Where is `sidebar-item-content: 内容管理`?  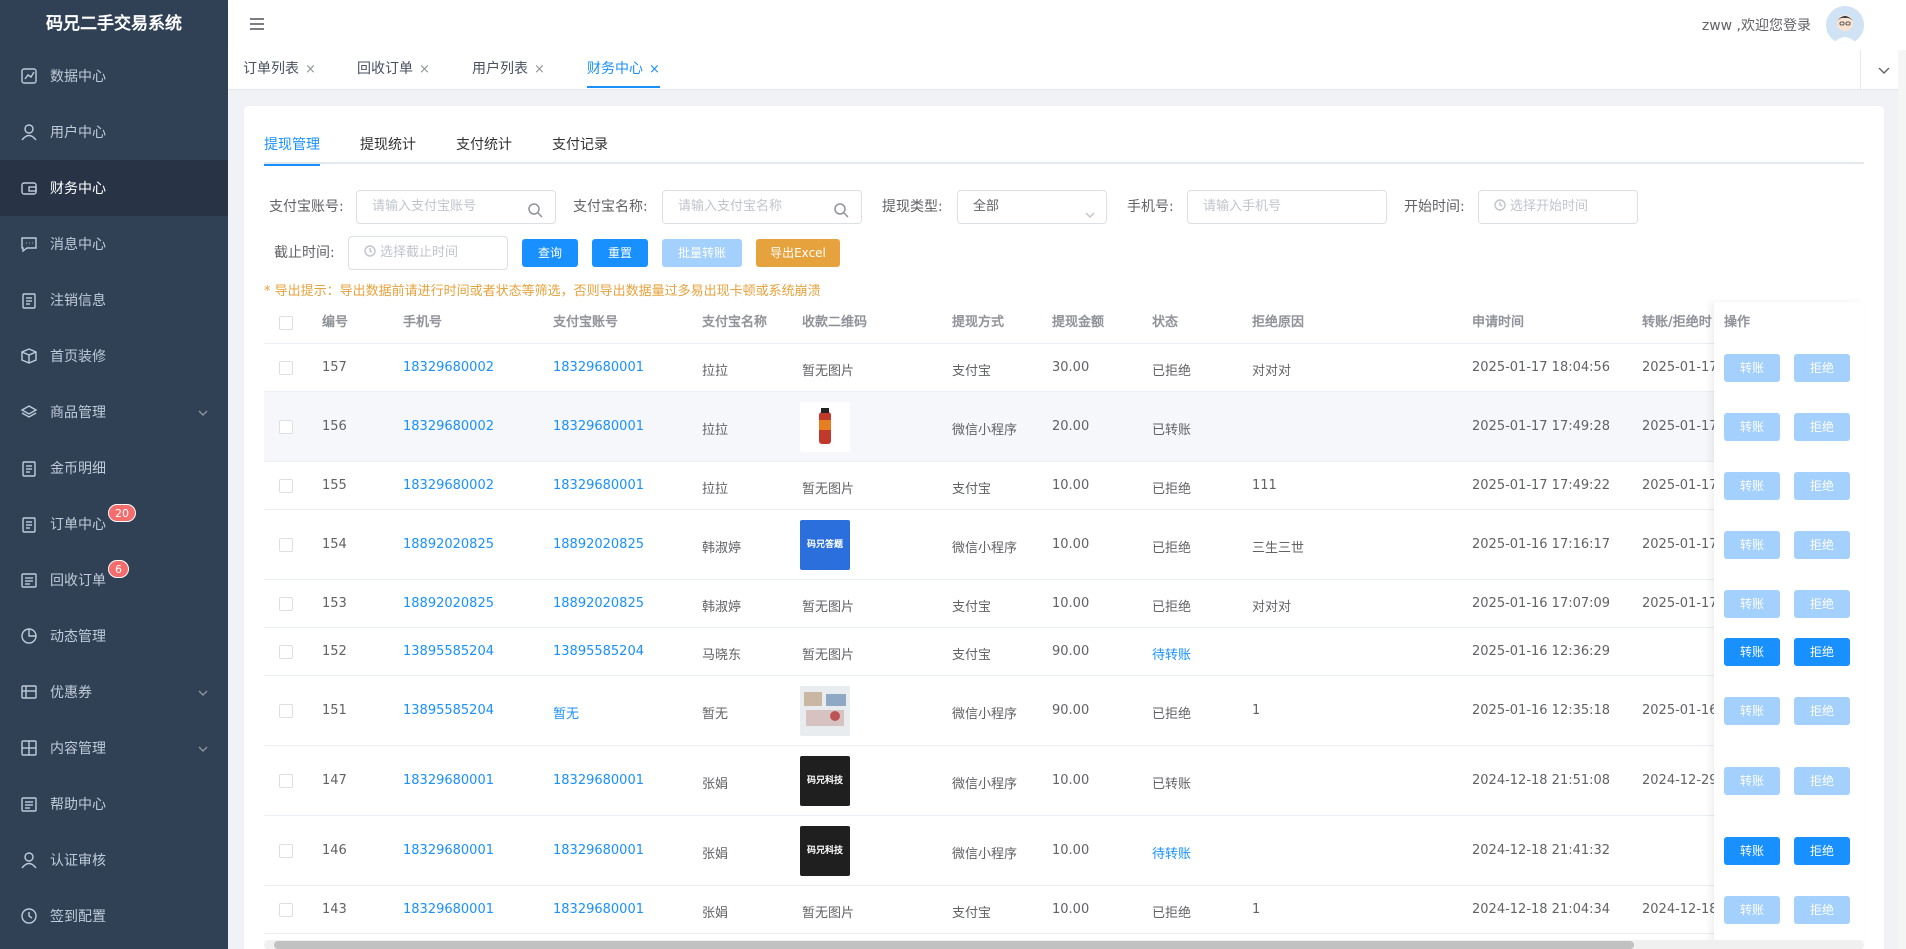 sidebar-item-content: 内容管理 is located at coordinates (114, 748).